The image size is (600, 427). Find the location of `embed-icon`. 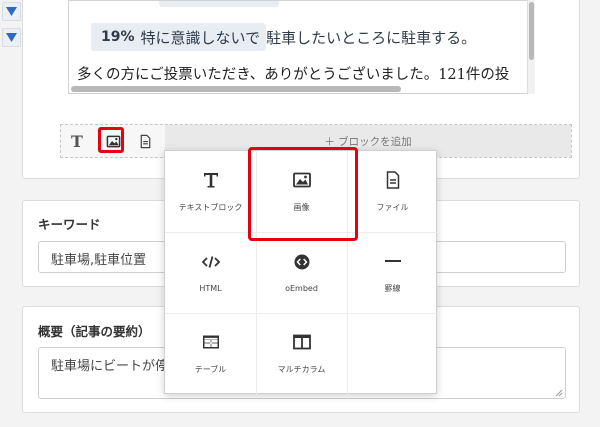

embed-icon is located at coordinates (301, 262).